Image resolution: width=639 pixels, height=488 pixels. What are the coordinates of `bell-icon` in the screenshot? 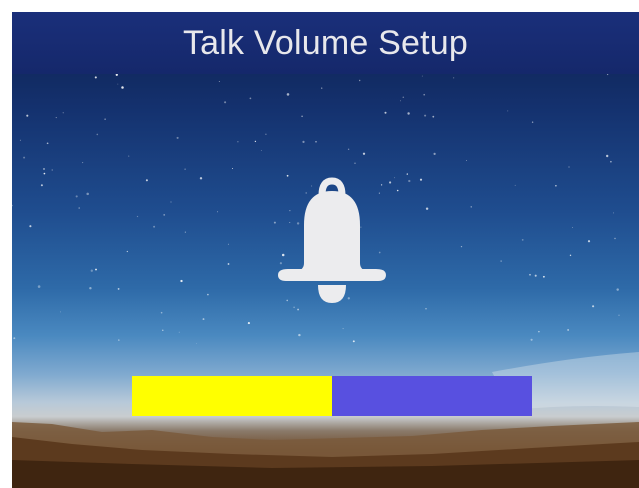 It's located at (332, 240).